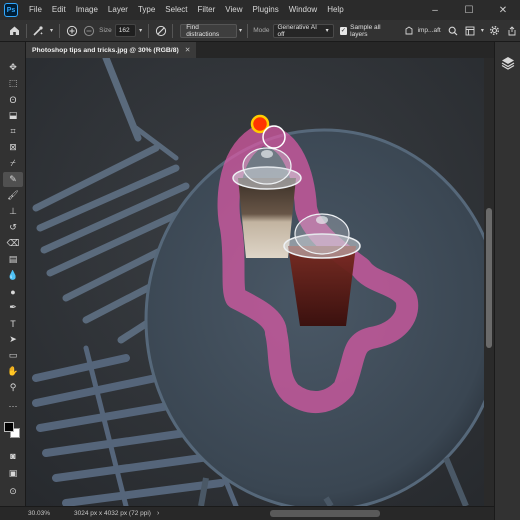  I want to click on menu-image: Image, so click(87, 10).